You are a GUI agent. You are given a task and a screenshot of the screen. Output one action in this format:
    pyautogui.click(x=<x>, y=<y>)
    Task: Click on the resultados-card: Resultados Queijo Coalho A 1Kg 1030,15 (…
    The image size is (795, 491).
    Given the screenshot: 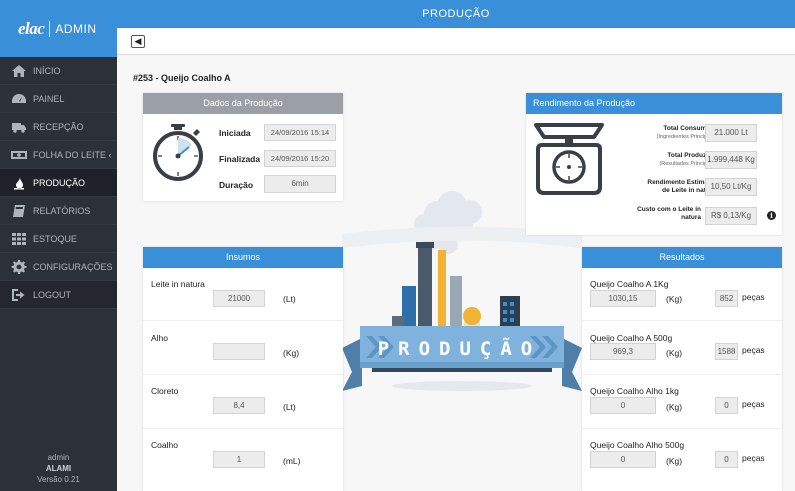 What is the action you would take?
    pyautogui.click(x=682, y=369)
    